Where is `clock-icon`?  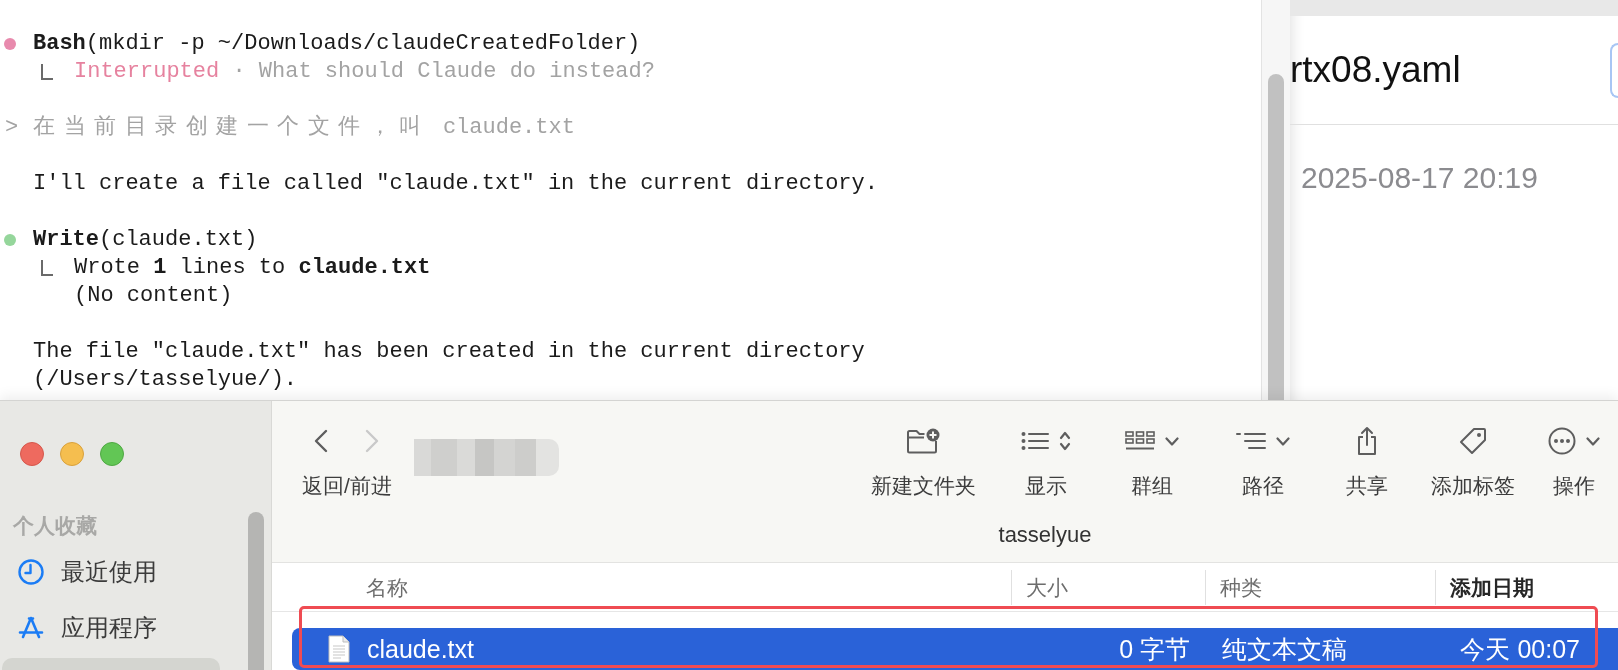
clock-icon is located at coordinates (31, 572).